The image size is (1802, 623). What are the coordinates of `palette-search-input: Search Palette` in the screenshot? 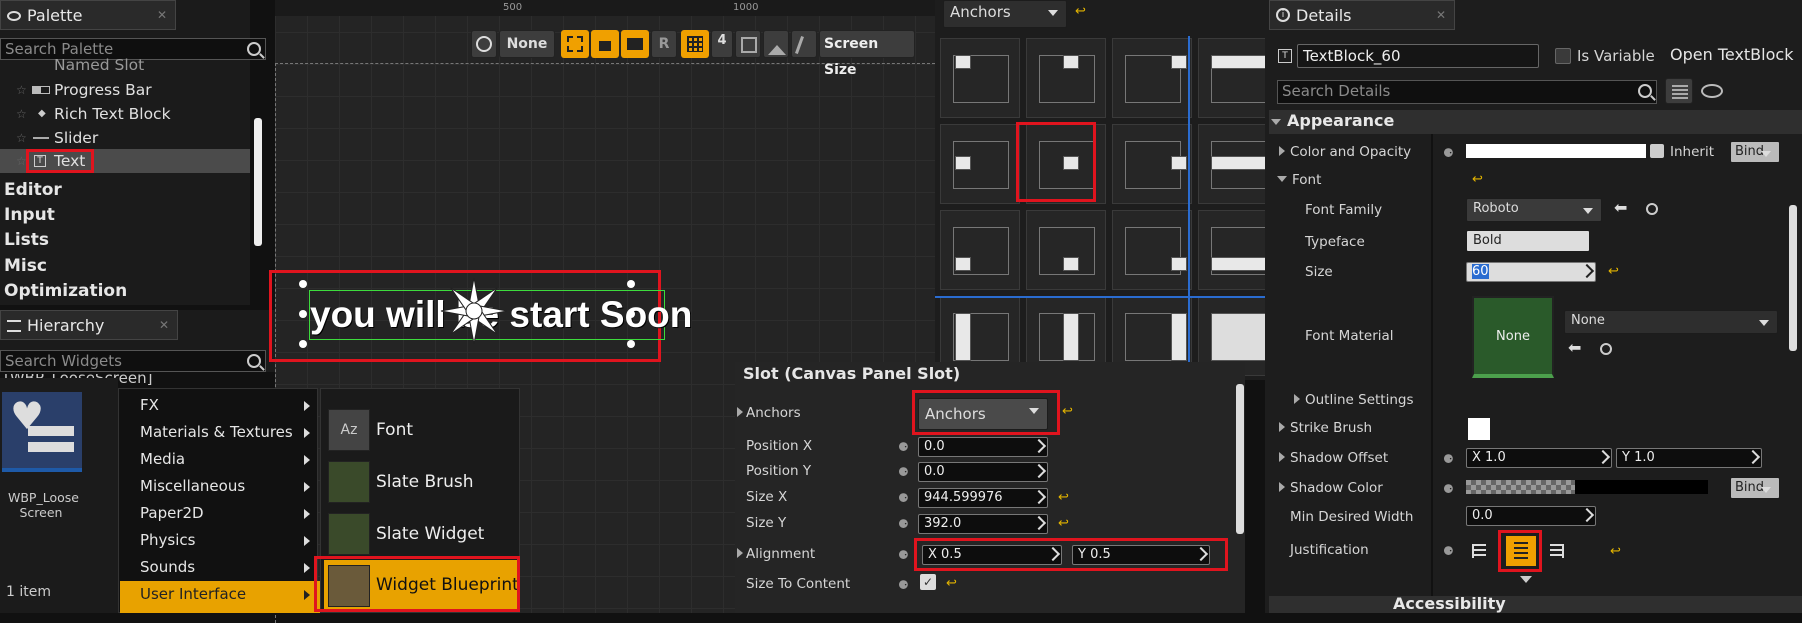 It's located at (133, 49).